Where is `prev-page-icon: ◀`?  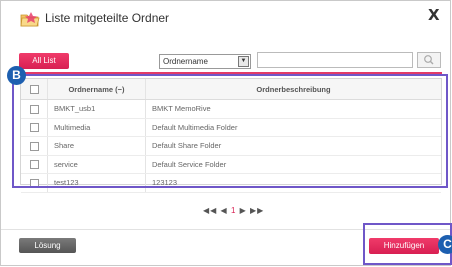 prev-page-icon: ◀ is located at coordinates (224, 210).